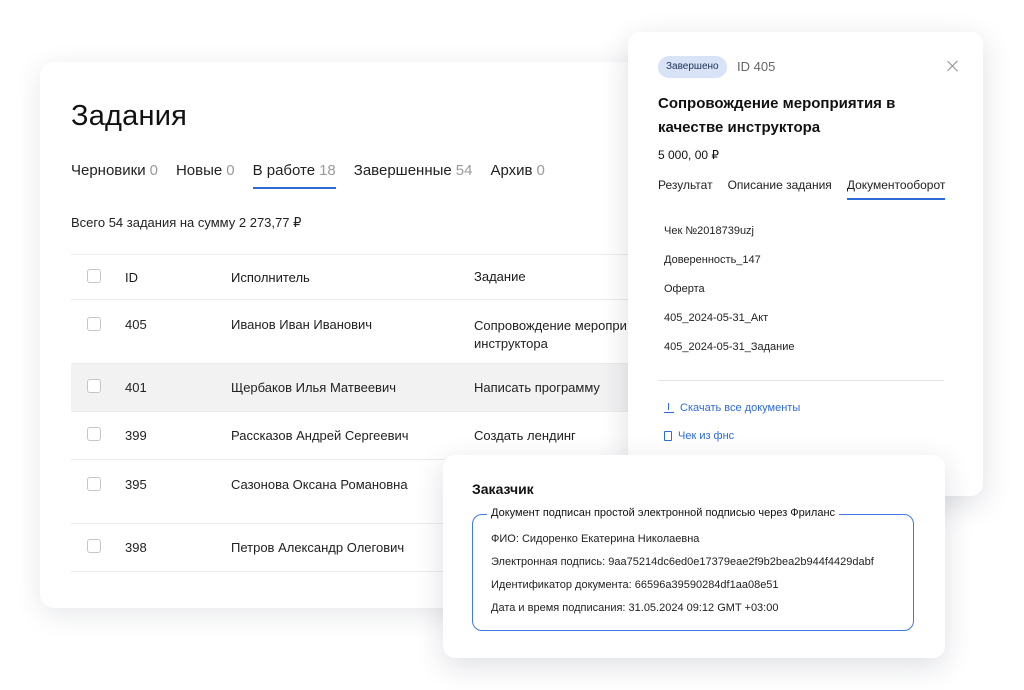  I want to click on receipt-icon, so click(668, 436).